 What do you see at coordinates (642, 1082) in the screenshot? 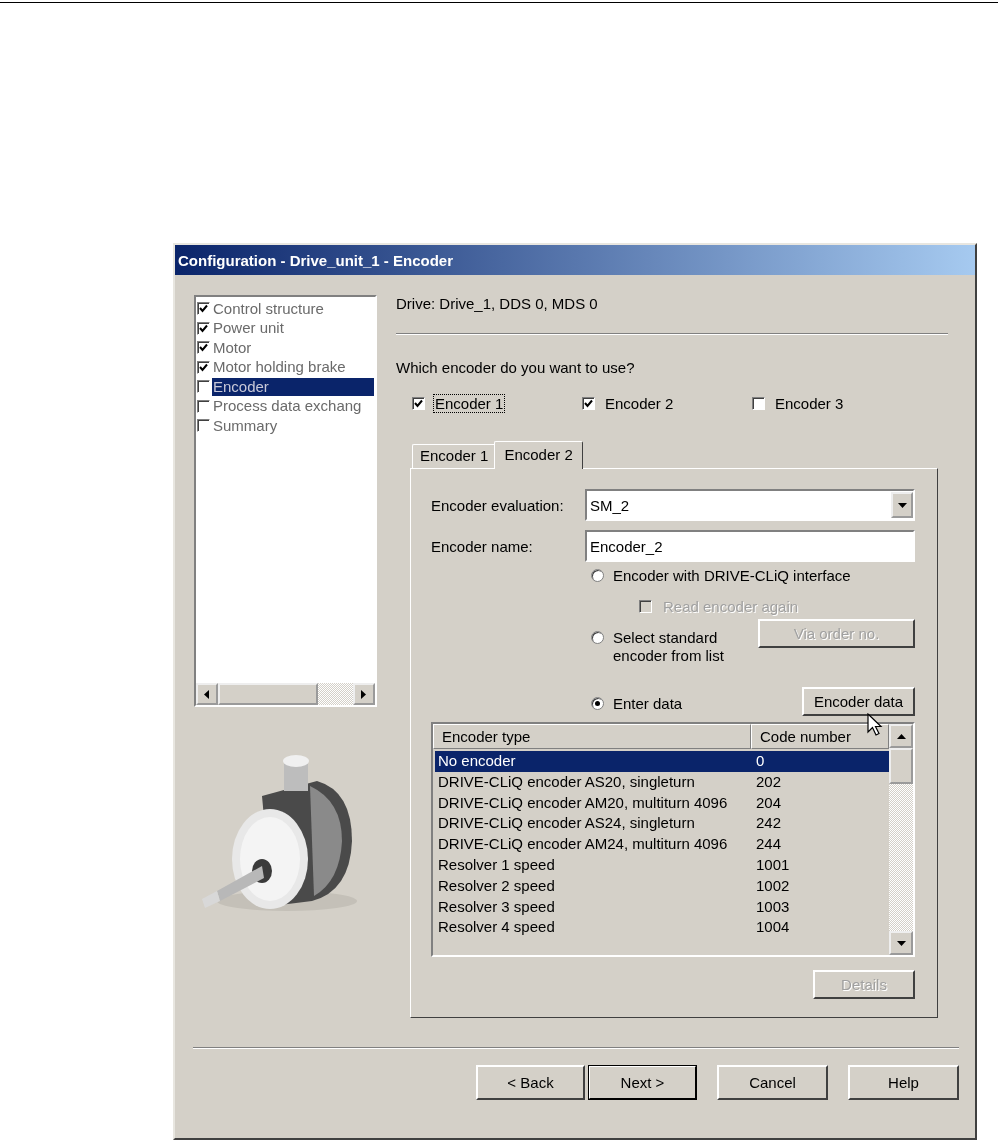
I see `dialog-button: Next >` at bounding box center [642, 1082].